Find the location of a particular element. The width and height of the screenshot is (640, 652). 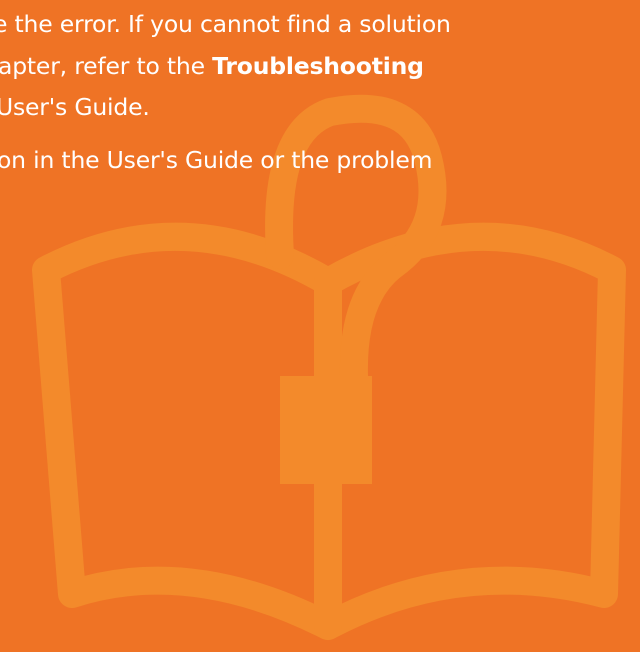

body-text-line-4: on in the User's Guide or the problem is located at coordinates (216, 160).